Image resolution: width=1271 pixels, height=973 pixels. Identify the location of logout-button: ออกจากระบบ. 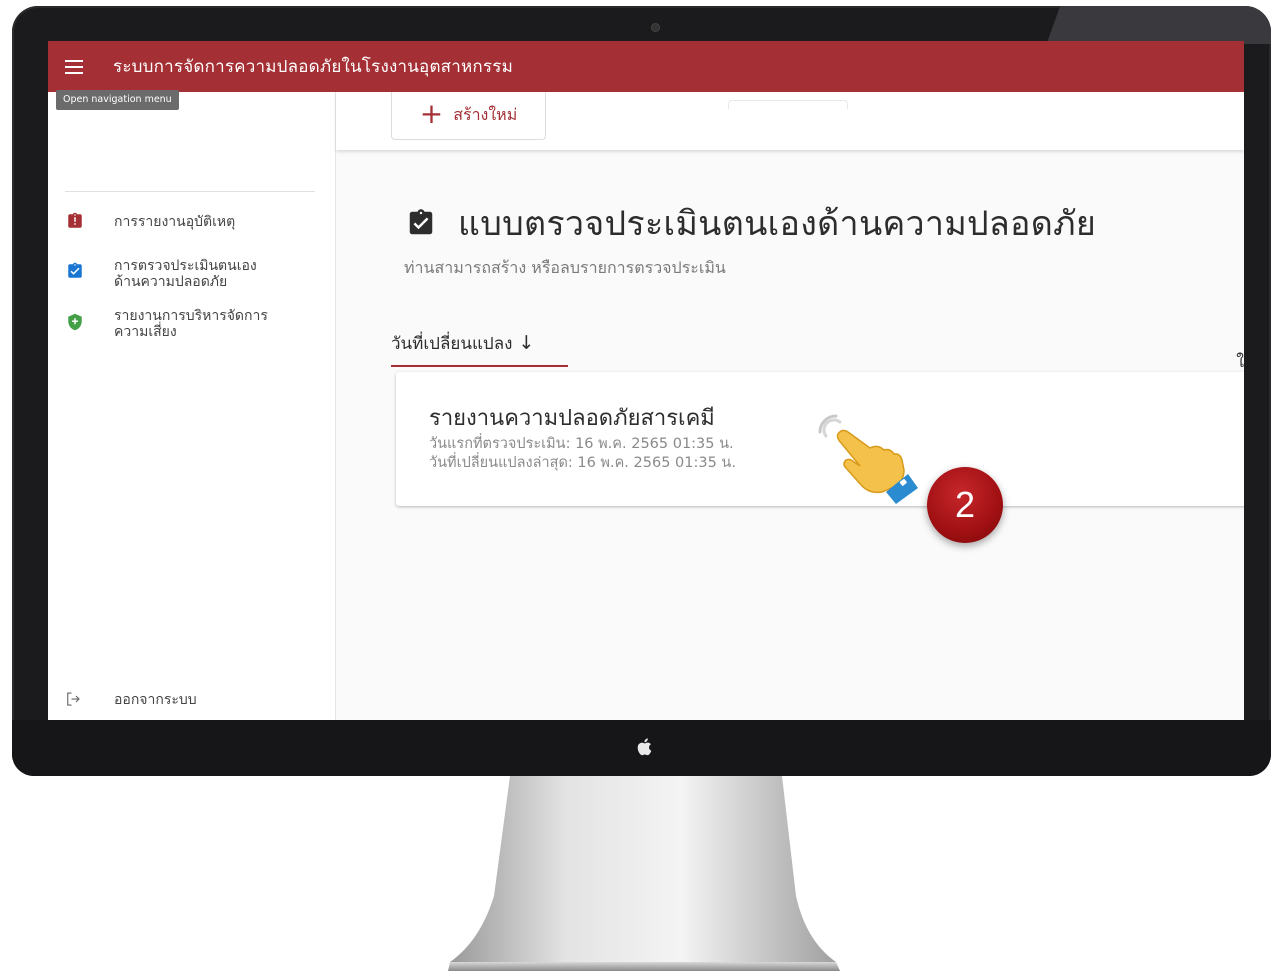
(191, 700).